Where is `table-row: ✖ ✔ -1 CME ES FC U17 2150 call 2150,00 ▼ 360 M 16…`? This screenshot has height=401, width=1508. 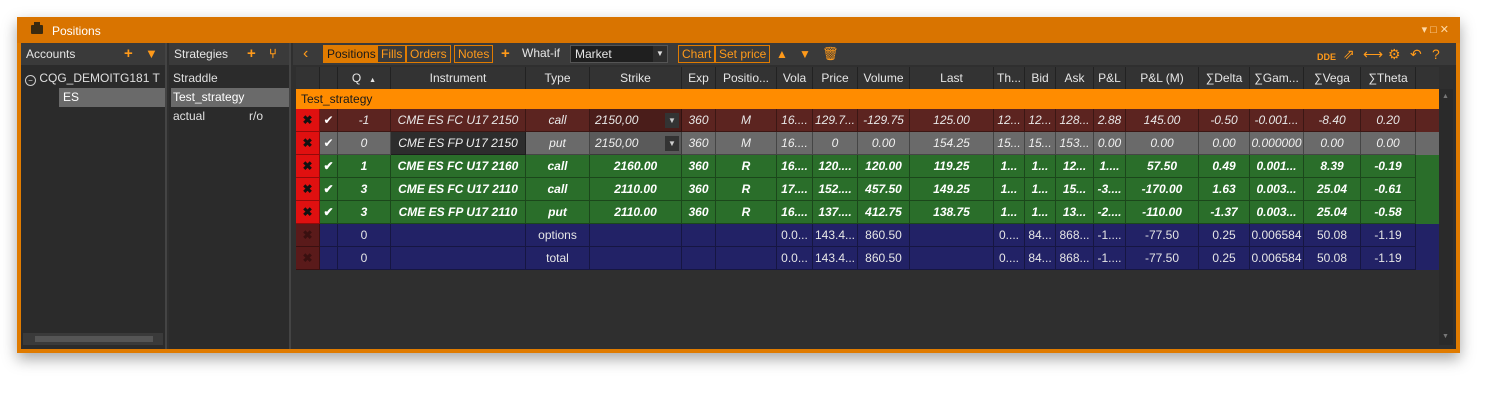 table-row: ✖ ✔ -1 CME ES FC U17 2150 call 2150,00 ▼ 360 M 16… is located at coordinates (867, 120).